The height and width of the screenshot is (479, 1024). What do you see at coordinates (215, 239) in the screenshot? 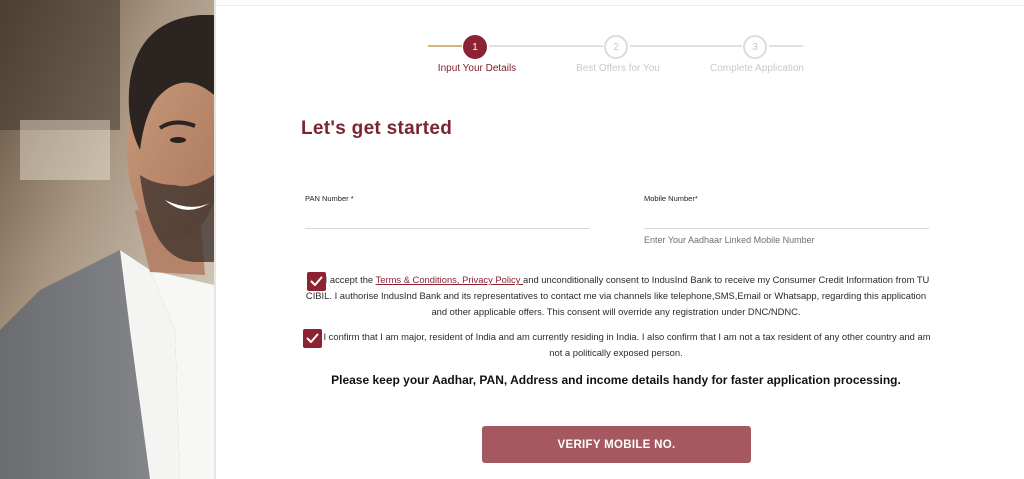
I see `panel-divider` at bounding box center [215, 239].